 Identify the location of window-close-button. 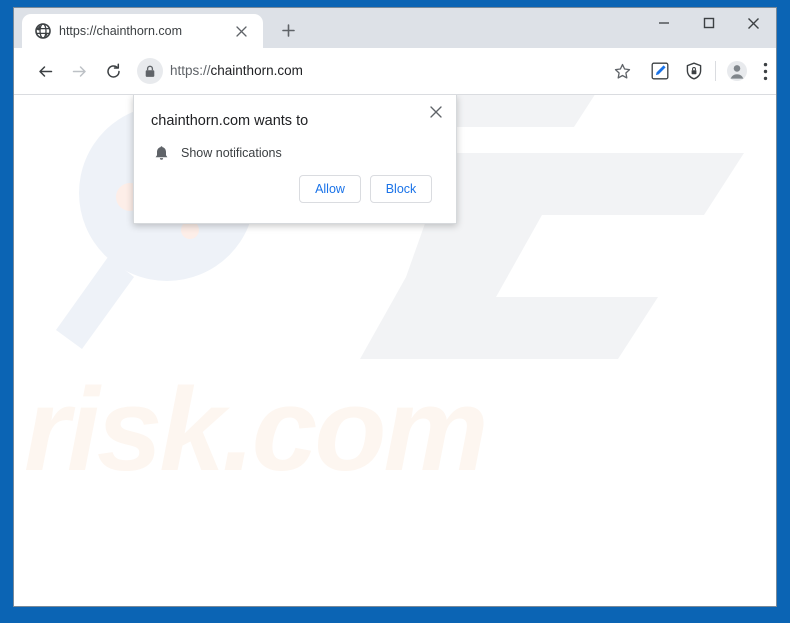
(753, 23).